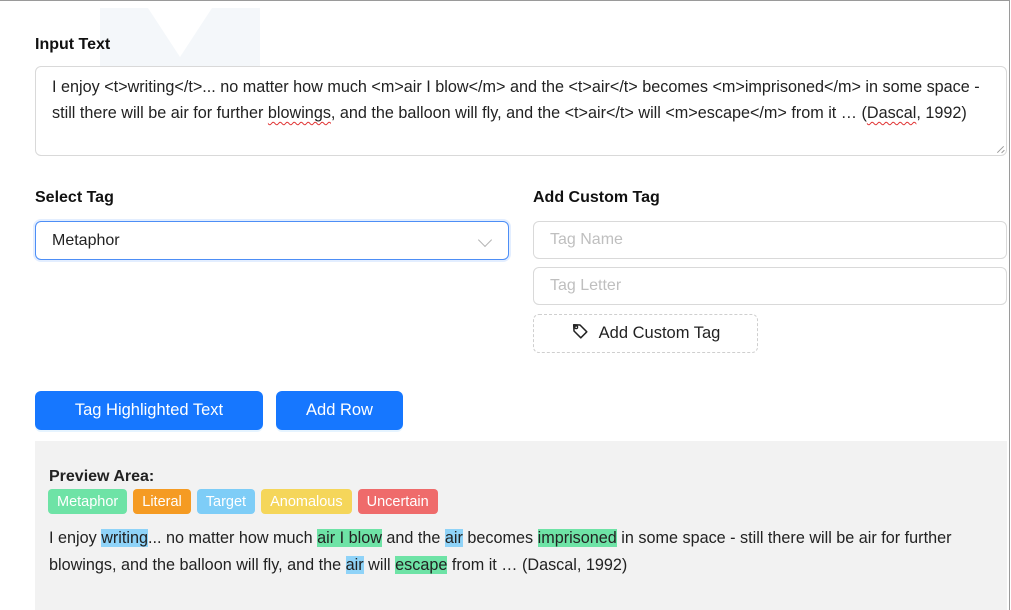  I want to click on tag-select: Metaphor, so click(272, 240).